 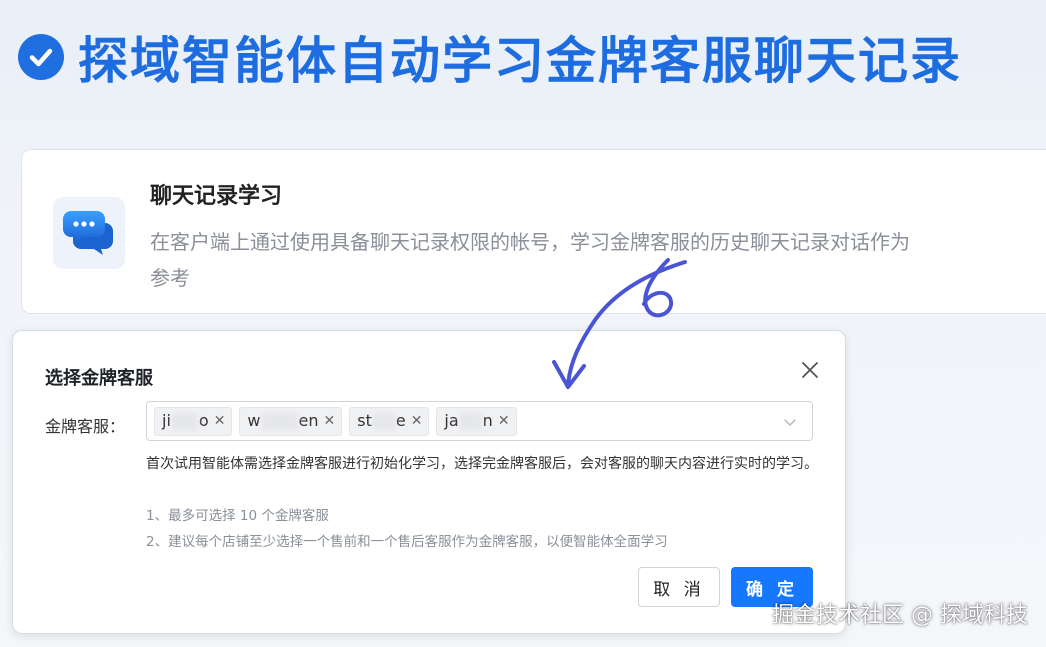 What do you see at coordinates (679, 587) in the screenshot?
I see `cancel-button: 取 消` at bounding box center [679, 587].